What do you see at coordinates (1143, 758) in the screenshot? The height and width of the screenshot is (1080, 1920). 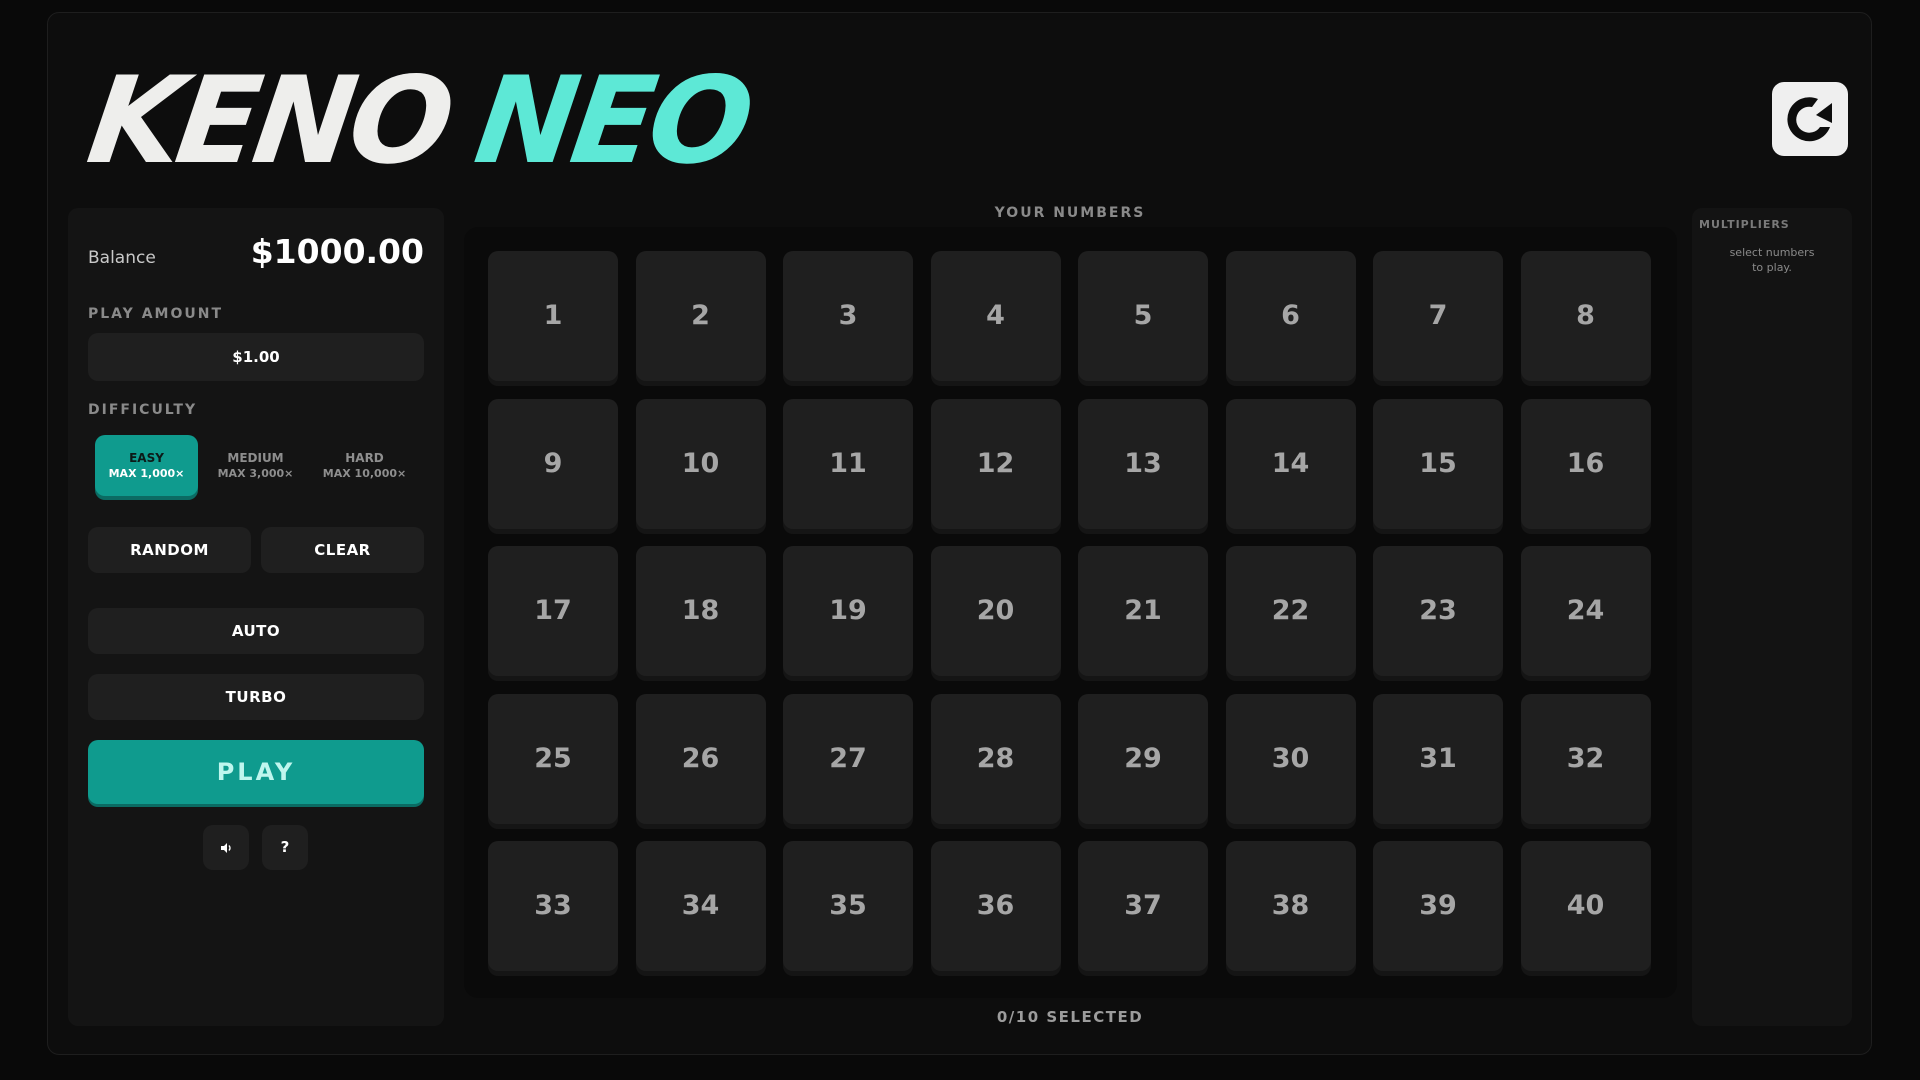 I see `number-tile-29: 29` at bounding box center [1143, 758].